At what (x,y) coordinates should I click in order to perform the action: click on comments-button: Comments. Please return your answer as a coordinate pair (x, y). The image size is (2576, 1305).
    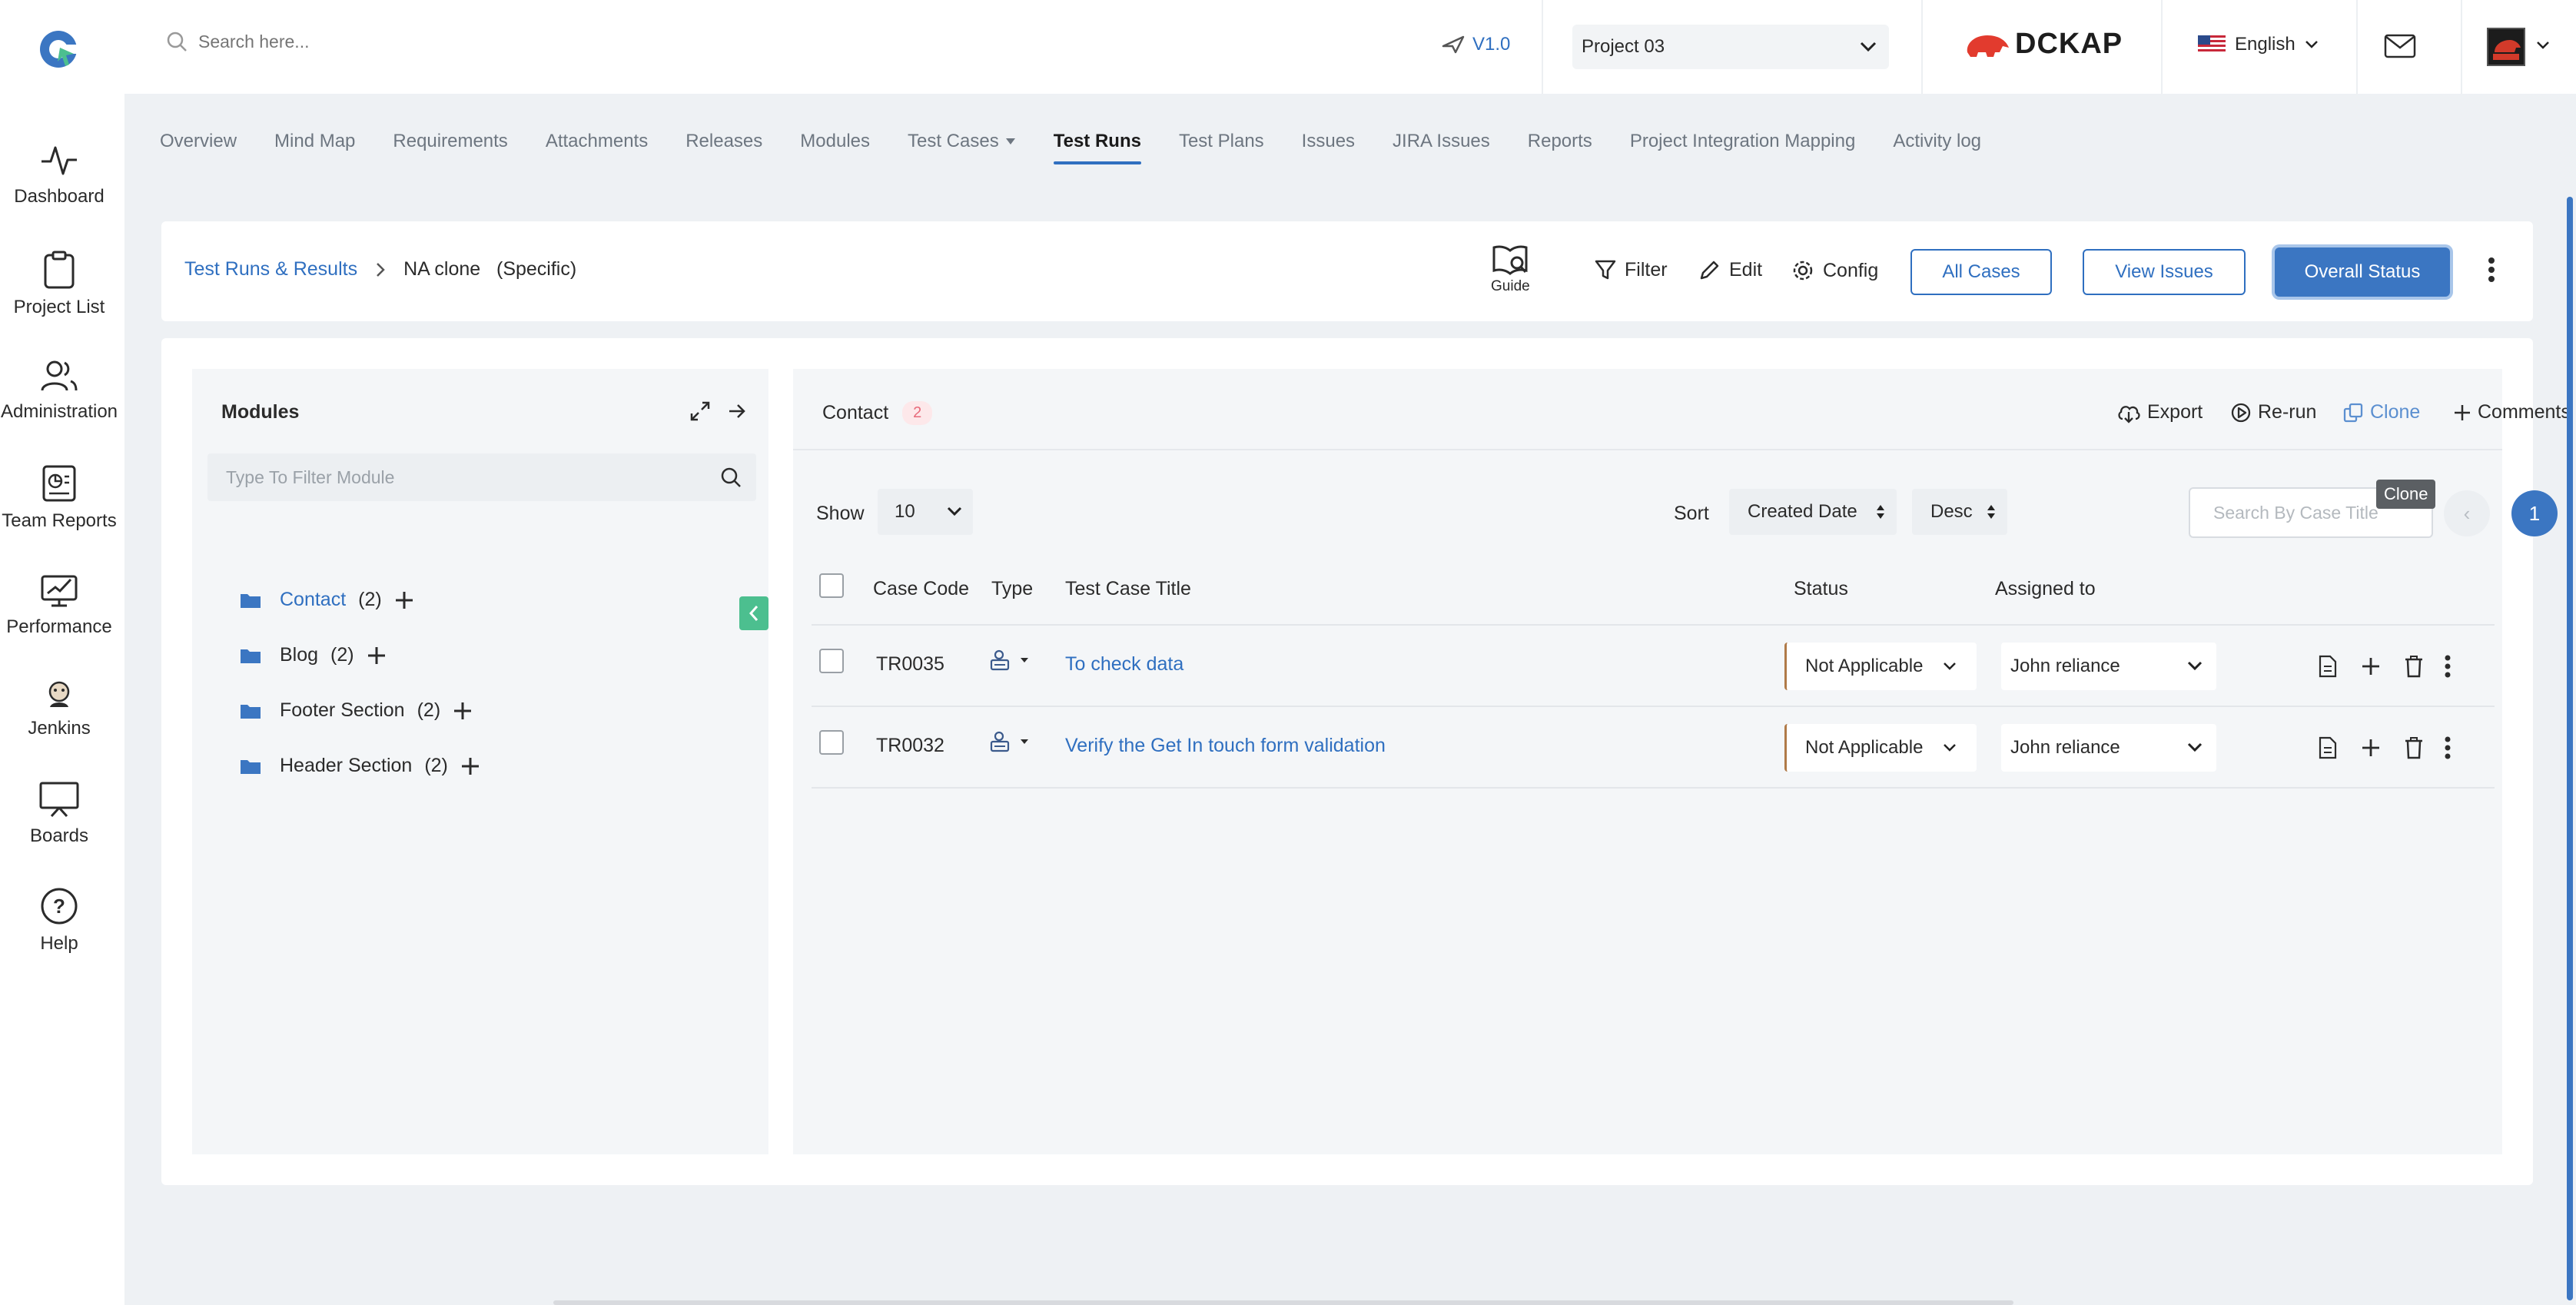
    Looking at the image, I should click on (2512, 412).